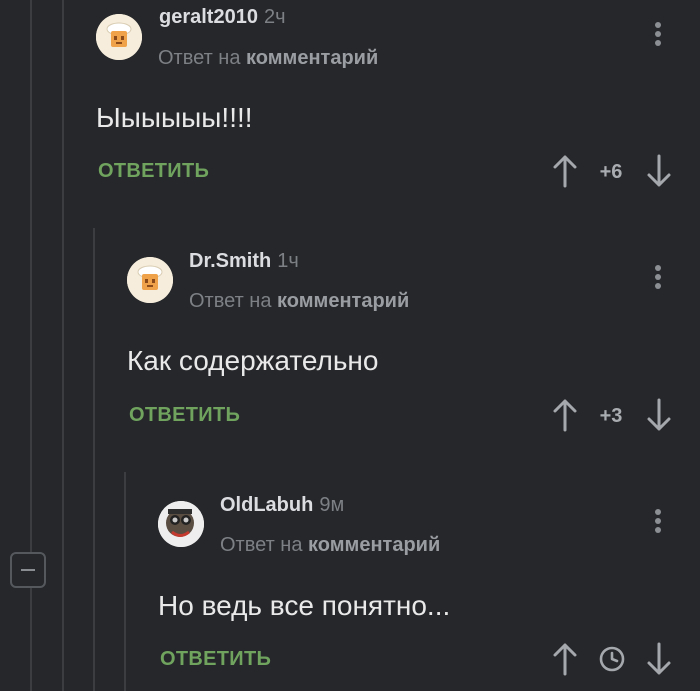 The height and width of the screenshot is (691, 700). Describe the element at coordinates (659, 659) in the screenshot. I see `arrow-down-icon` at that location.